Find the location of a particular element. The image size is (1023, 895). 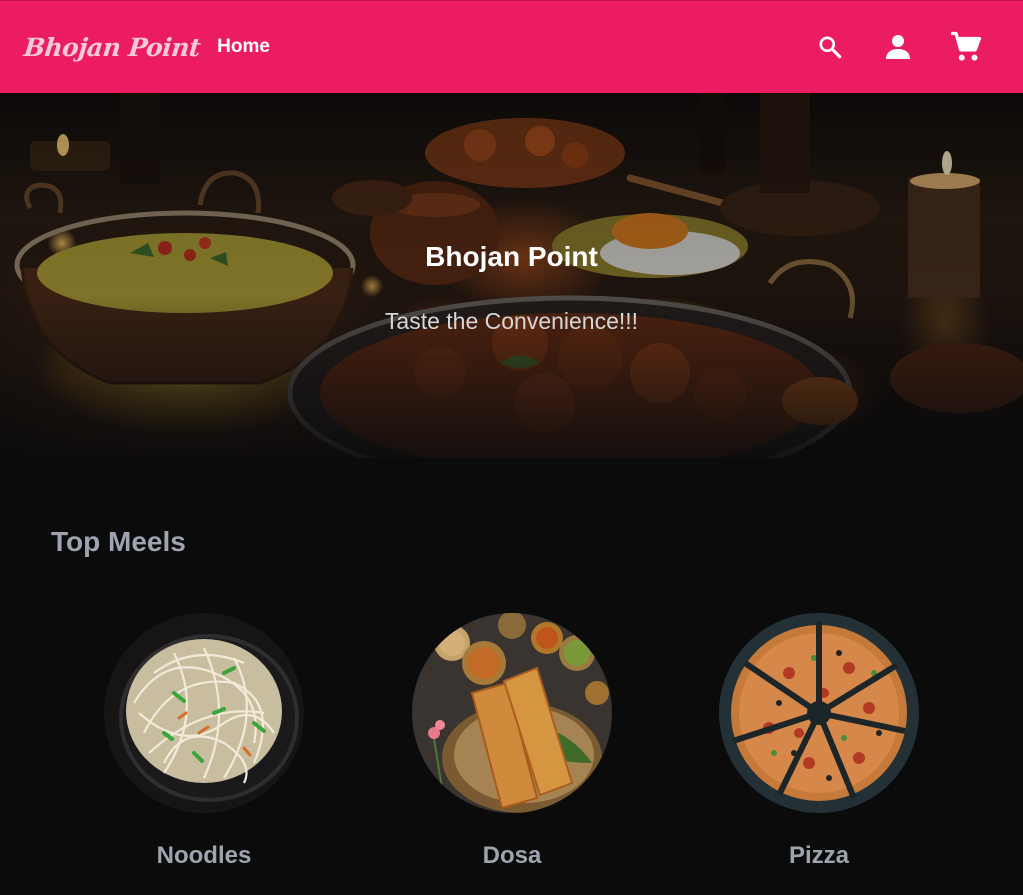

meal-label-dosa: Dosa is located at coordinates (512, 856).